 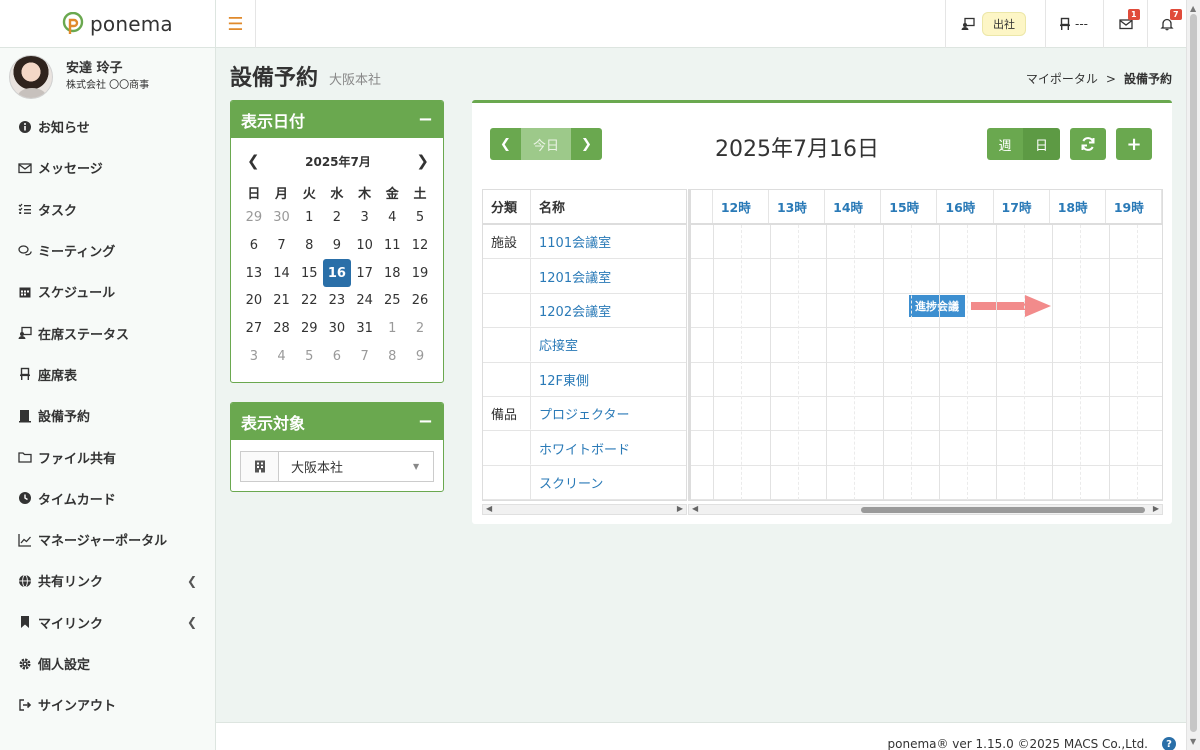 What do you see at coordinates (107, 498) in the screenshot?
I see `sidebar-item-timecard: タイムカード` at bounding box center [107, 498].